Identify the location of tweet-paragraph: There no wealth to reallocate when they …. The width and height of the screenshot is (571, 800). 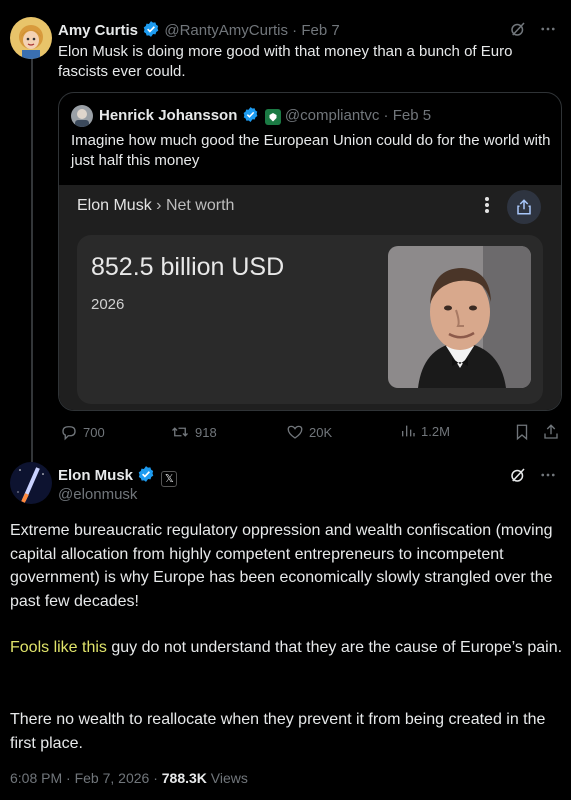
(278, 731).